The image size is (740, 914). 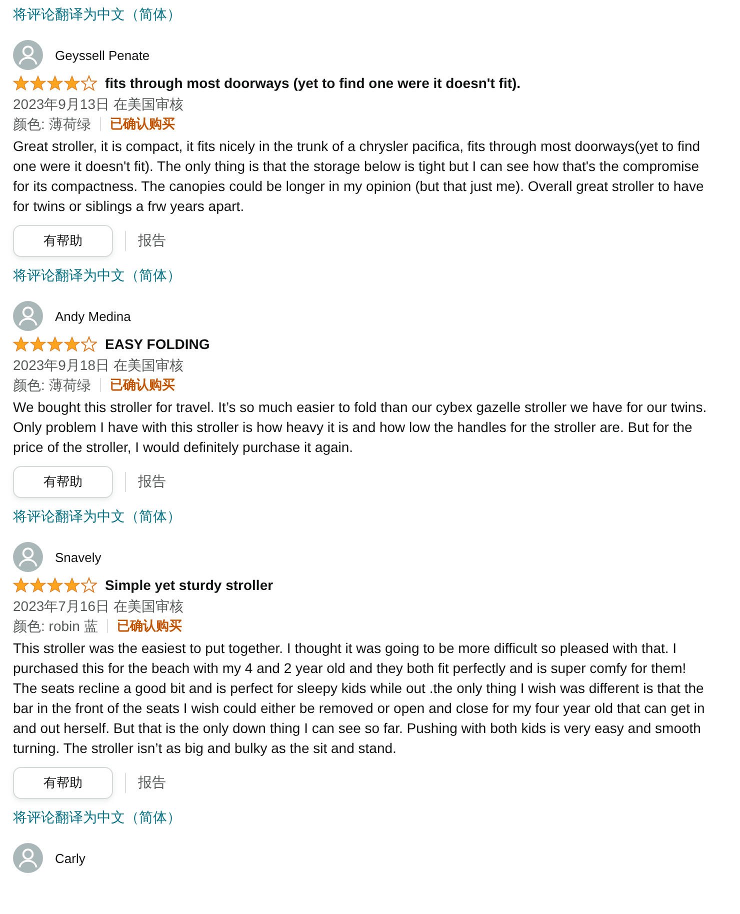 What do you see at coordinates (98, 104) in the screenshot?
I see `review-date: 2023年9月13日 在美国审核` at bounding box center [98, 104].